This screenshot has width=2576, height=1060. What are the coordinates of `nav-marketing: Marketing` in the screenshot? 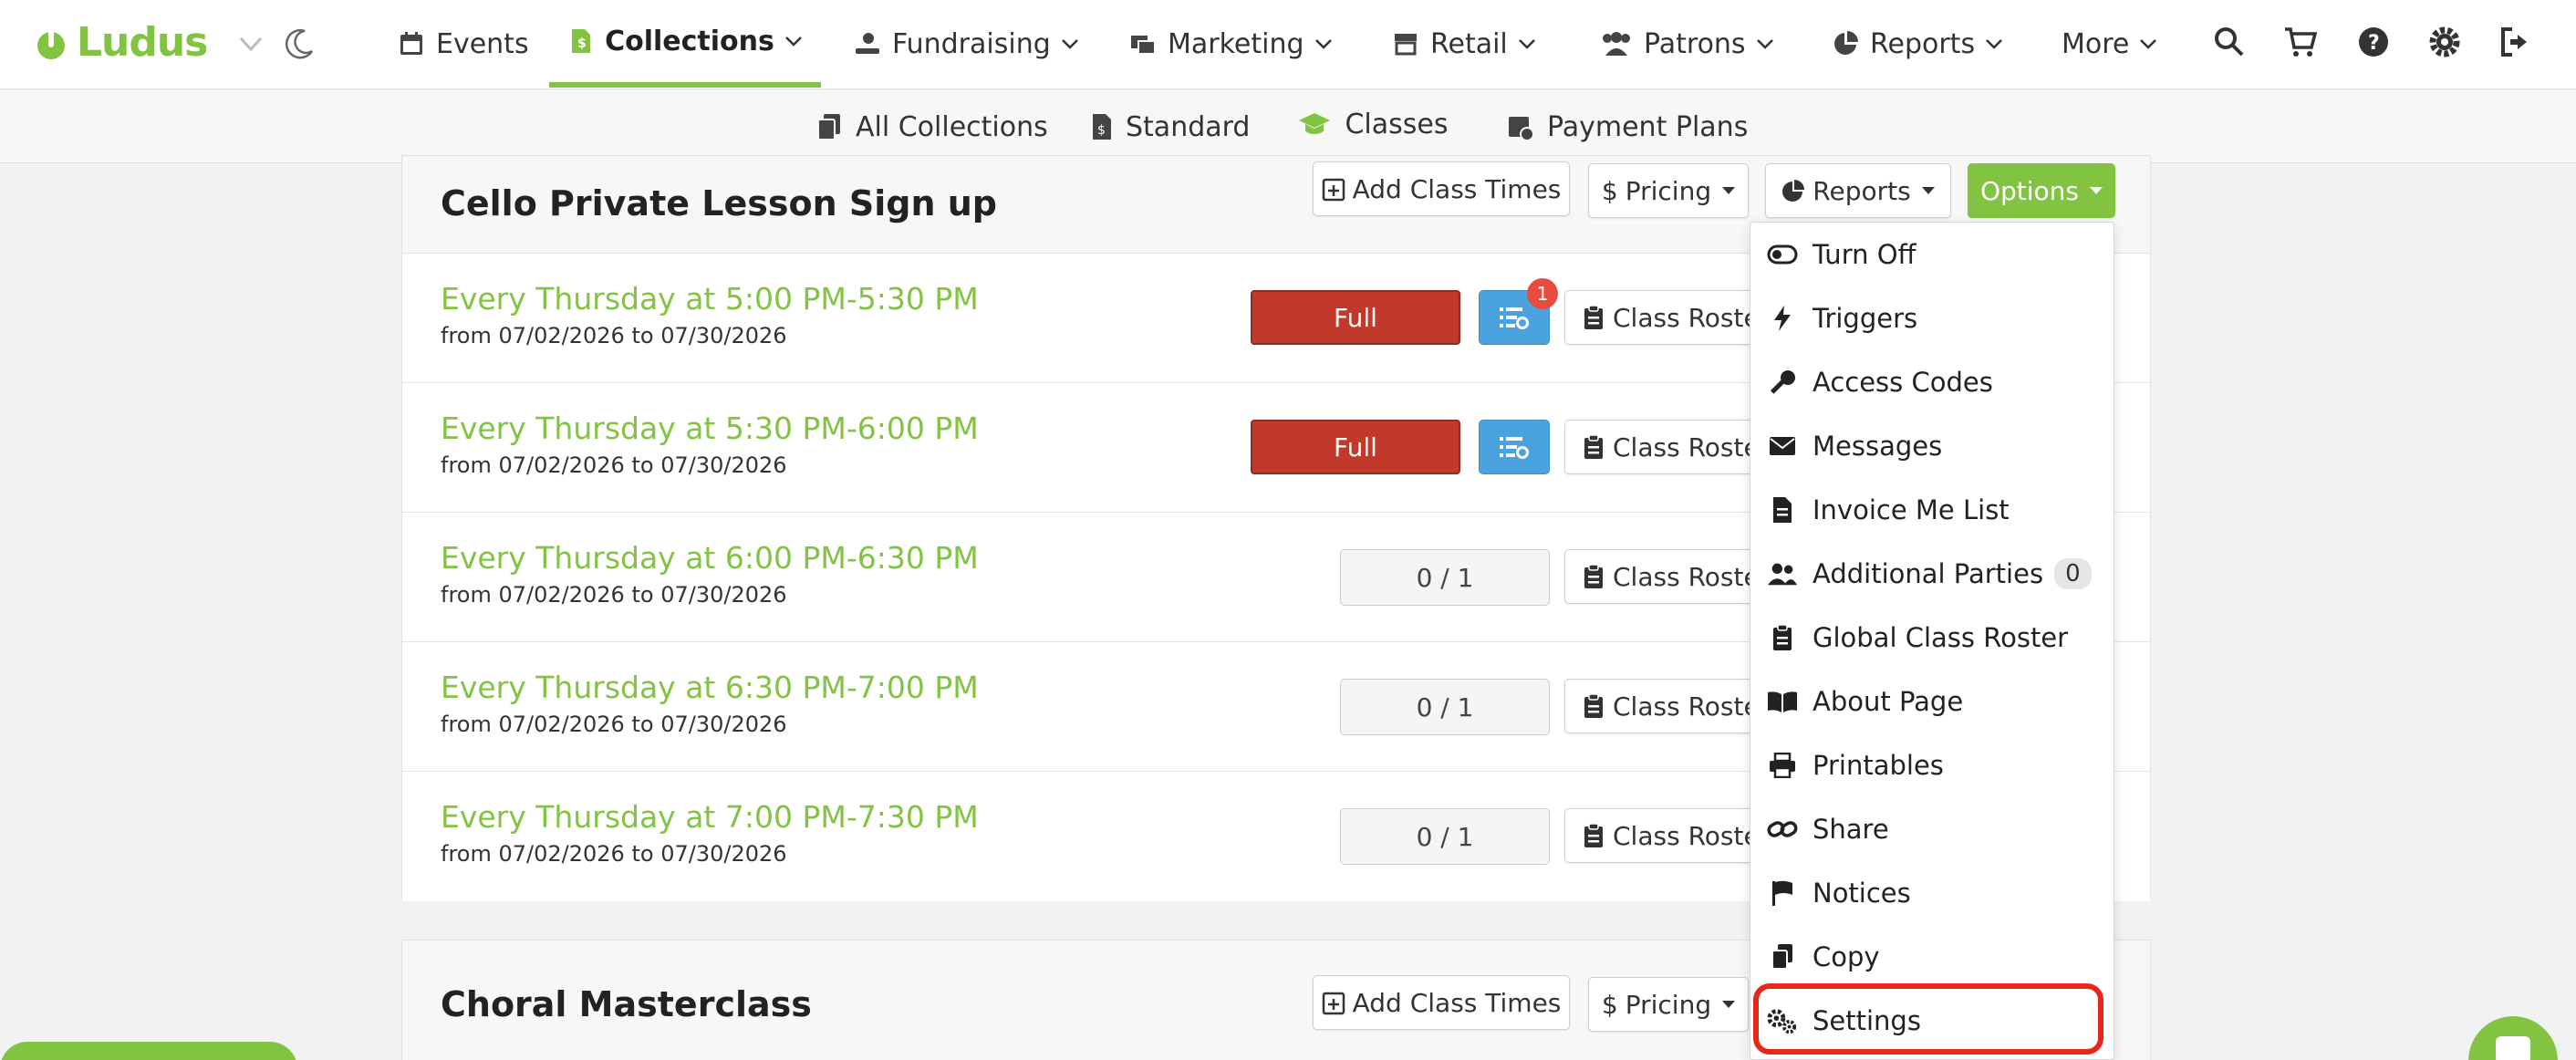 It's located at (1231, 44).